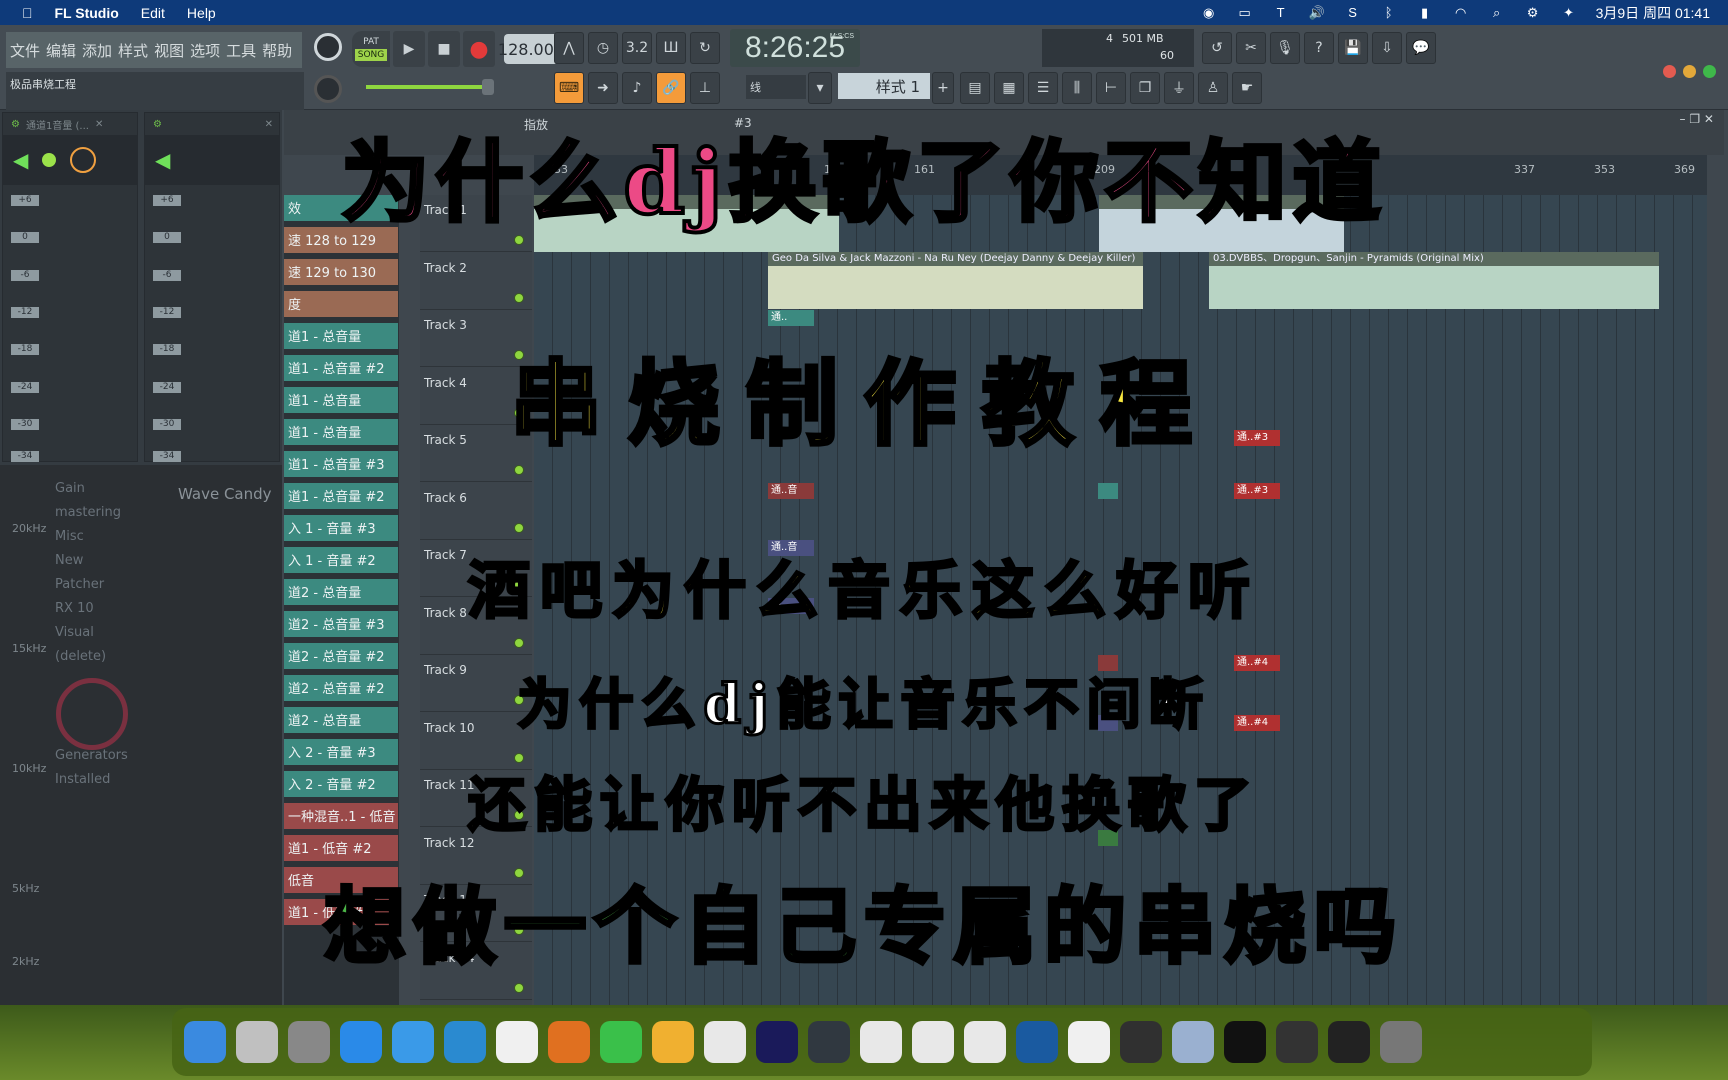  What do you see at coordinates (87, 13) in the screenshot?
I see `menu-app-name: FL Studio` at bounding box center [87, 13].